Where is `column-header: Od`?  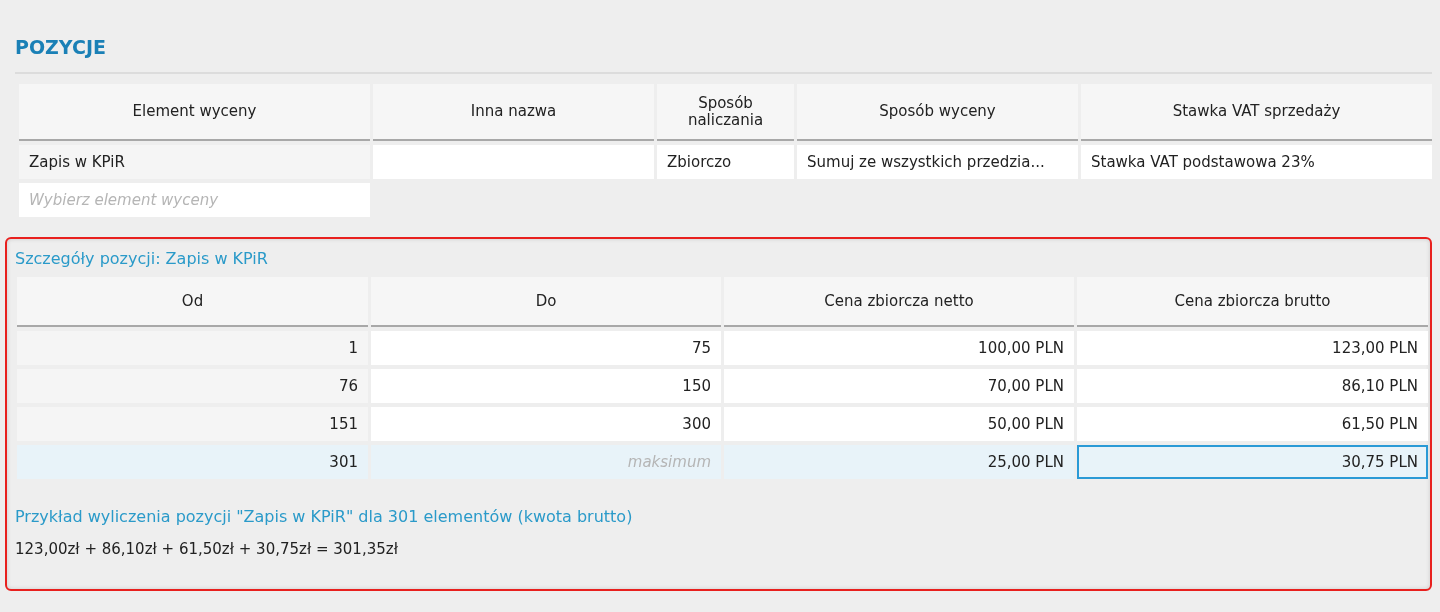
column-header: Od is located at coordinates (192, 302).